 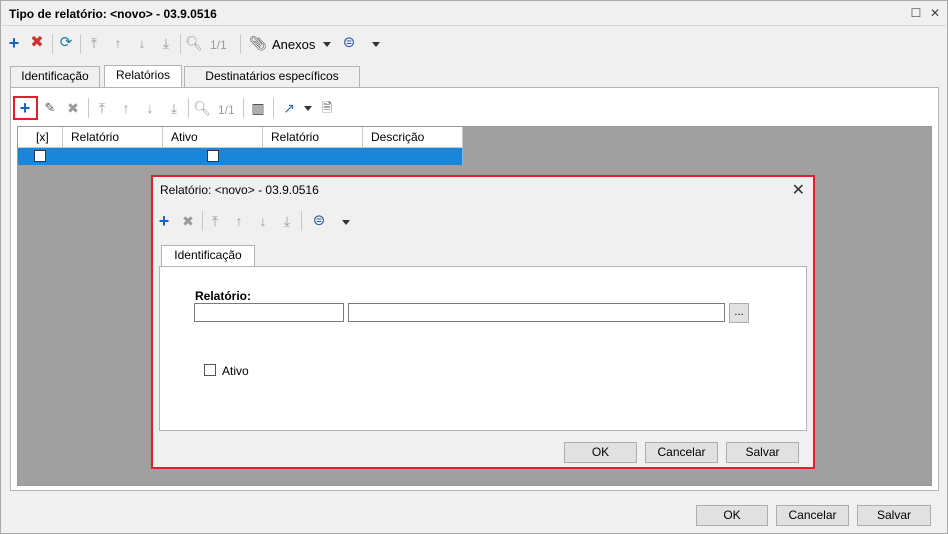 What do you see at coordinates (287, 221) in the screenshot?
I see `dialog-last-icon: ⤓` at bounding box center [287, 221].